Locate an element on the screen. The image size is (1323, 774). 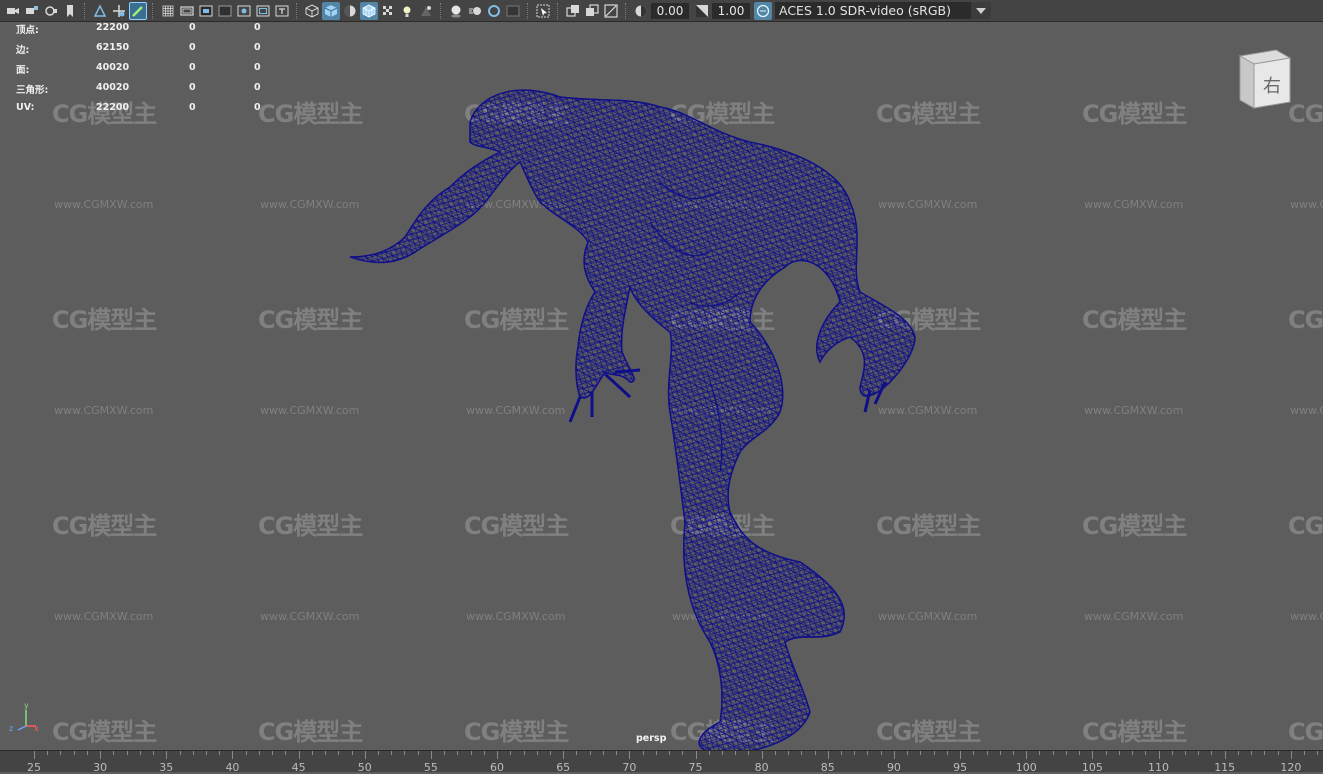
camera-attributes-icon is located at coordinates (32, 11).